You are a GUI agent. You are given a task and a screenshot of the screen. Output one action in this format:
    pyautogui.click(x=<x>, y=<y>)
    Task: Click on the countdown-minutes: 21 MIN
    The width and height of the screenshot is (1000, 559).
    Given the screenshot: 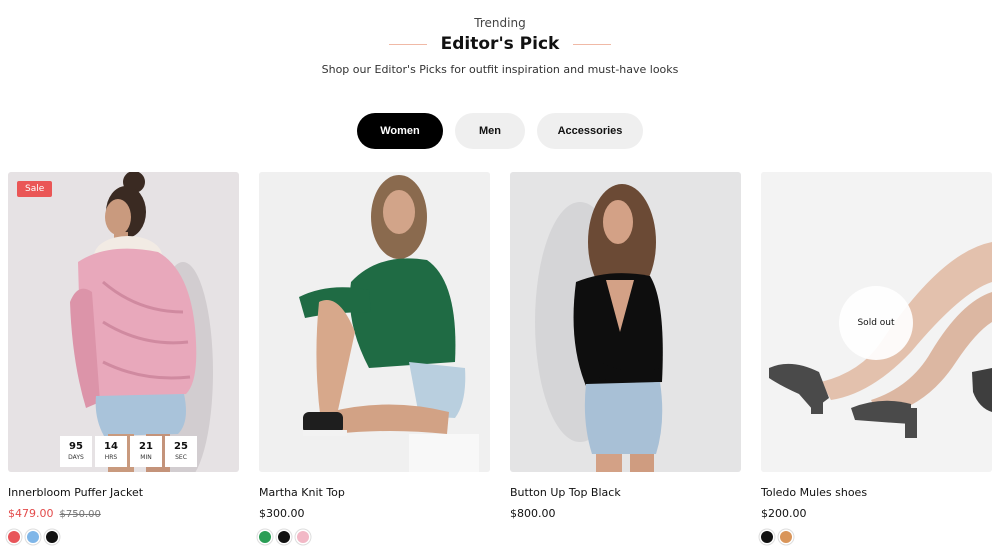 What is the action you would take?
    pyautogui.click(x=146, y=451)
    